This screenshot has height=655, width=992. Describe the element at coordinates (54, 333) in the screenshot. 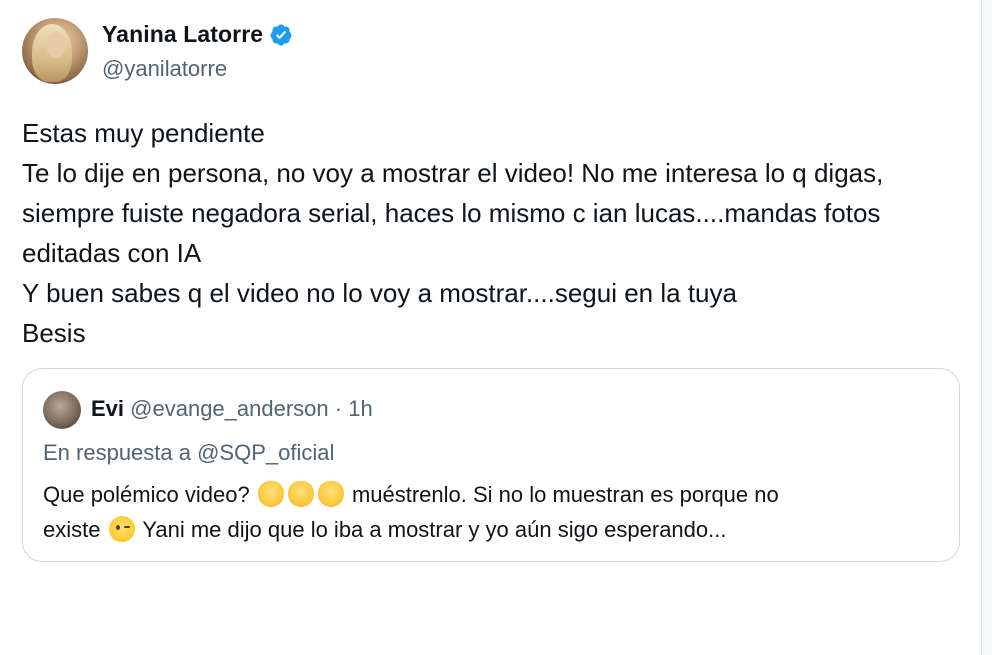

I see `tweet-text-line: Besis` at that location.